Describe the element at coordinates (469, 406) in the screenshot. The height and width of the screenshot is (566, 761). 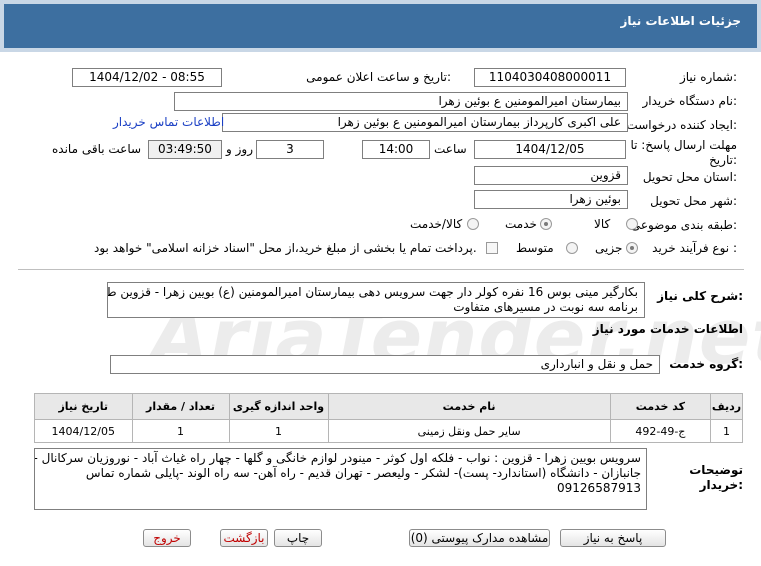
I see `column-header: نام خدمت` at that location.